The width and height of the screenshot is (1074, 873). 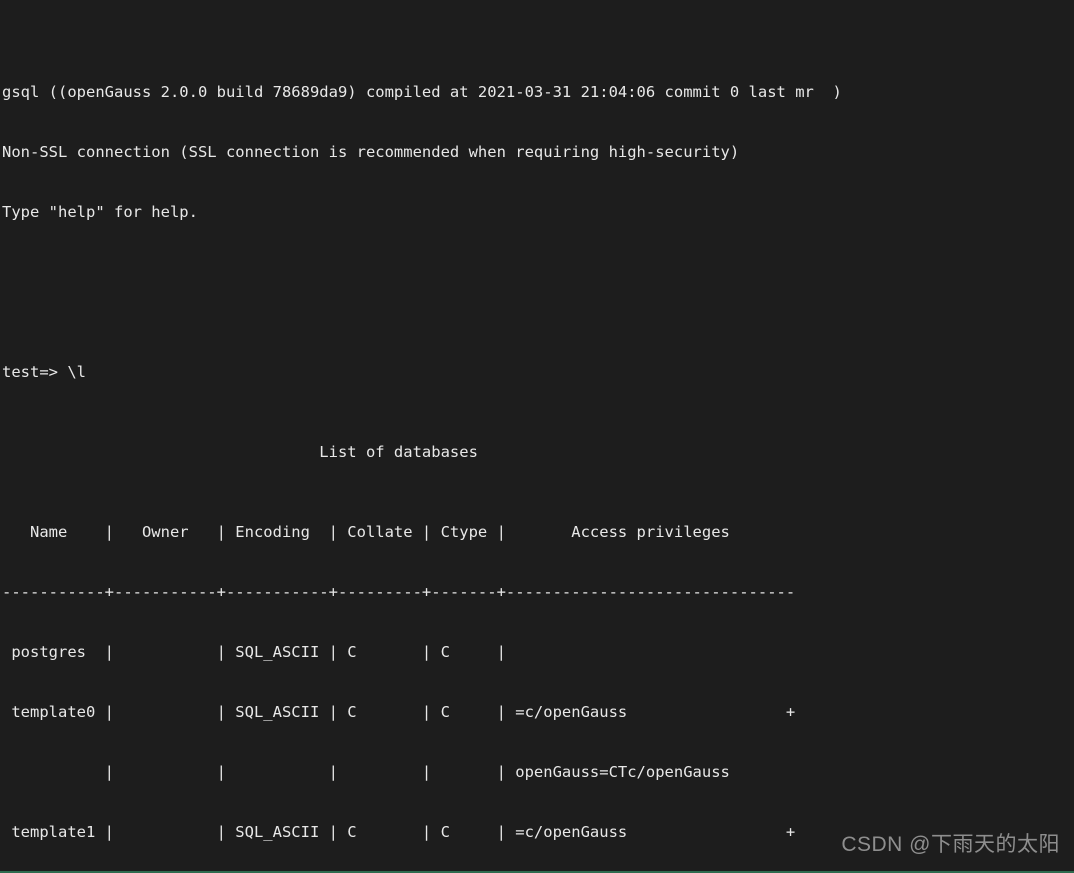 What do you see at coordinates (100, 212) in the screenshot?
I see `banner-help-line: Type "help" for help.` at bounding box center [100, 212].